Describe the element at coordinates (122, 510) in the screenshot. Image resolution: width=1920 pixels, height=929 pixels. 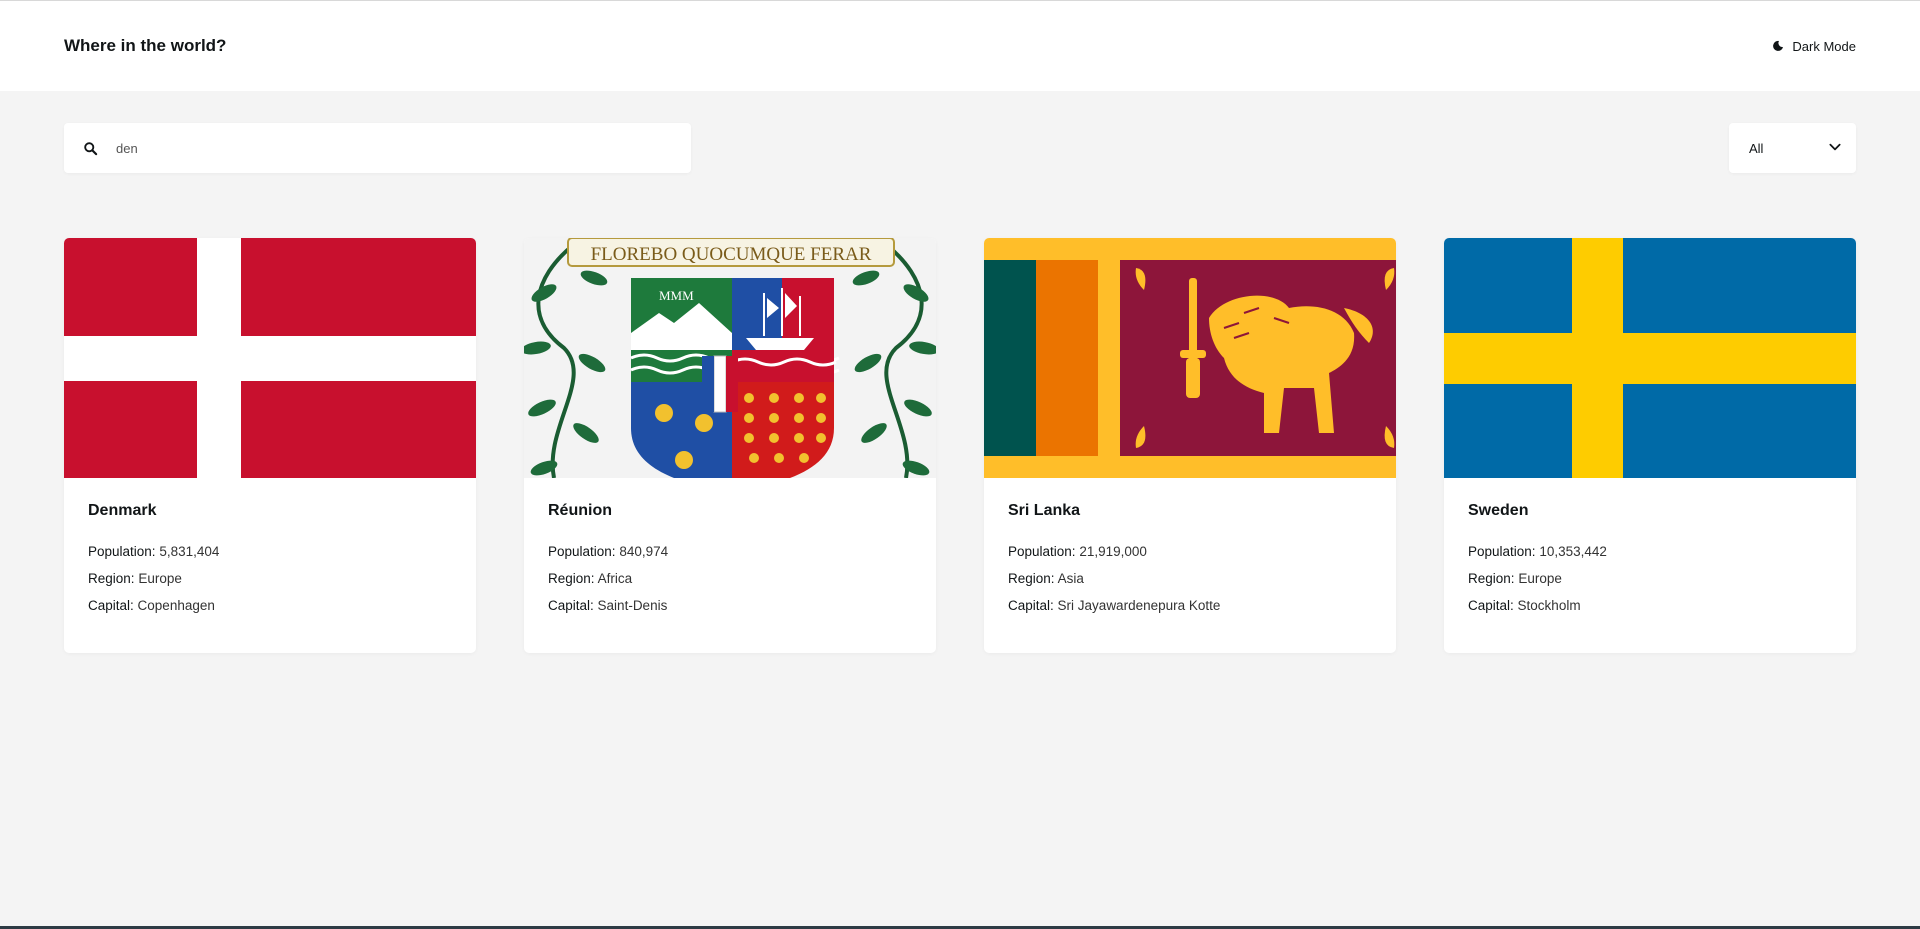
I see `country-name: Denmark` at that location.